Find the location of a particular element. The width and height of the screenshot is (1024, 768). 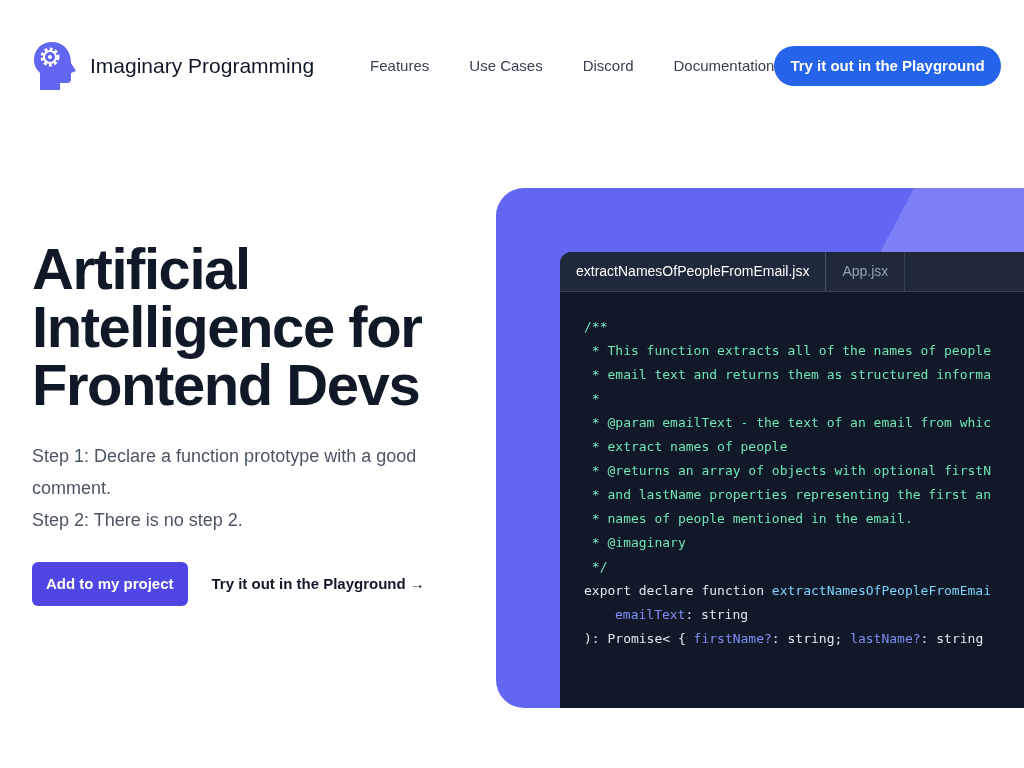

code-line: export declare function extractNamesOfPeopleFromEmai is located at coordinates (787, 591).